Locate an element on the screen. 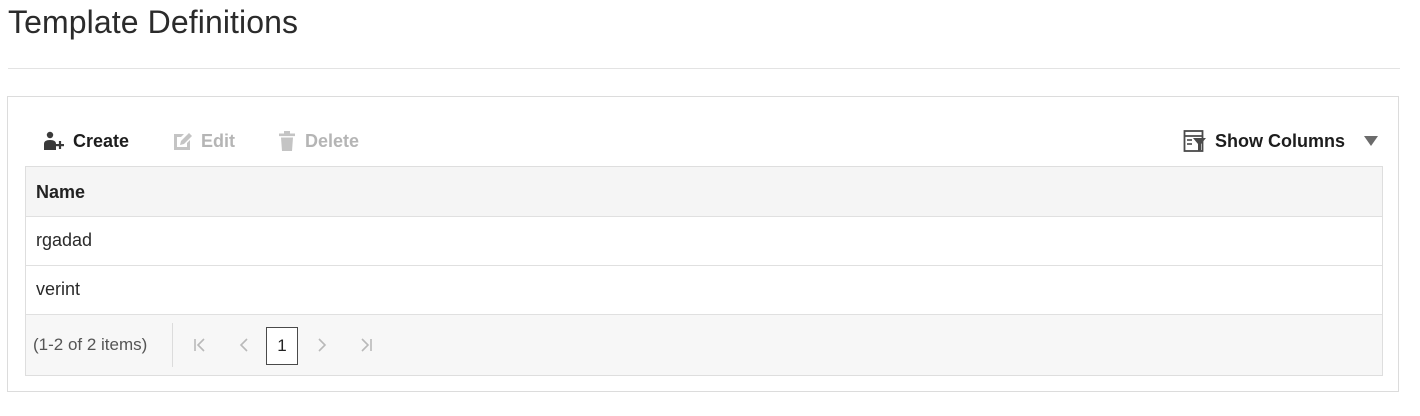 The width and height of the screenshot is (1420, 416). show-columns-button: Show Columns is located at coordinates (1264, 141).